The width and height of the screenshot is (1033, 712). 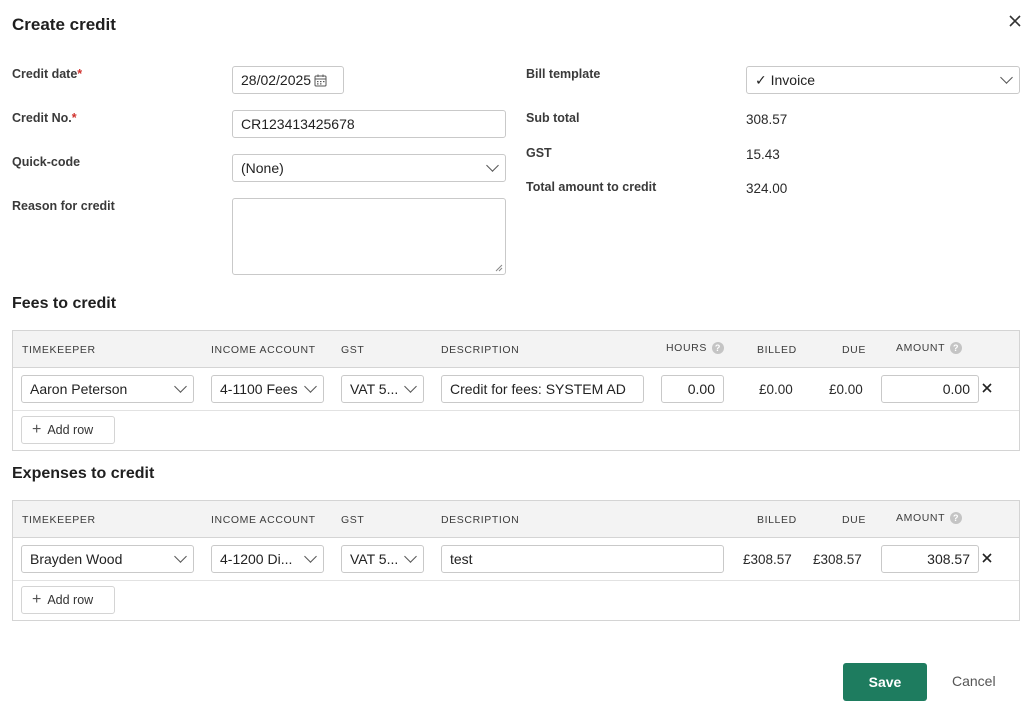 I want to click on bill-template-label: Bill template, so click(x=563, y=74).